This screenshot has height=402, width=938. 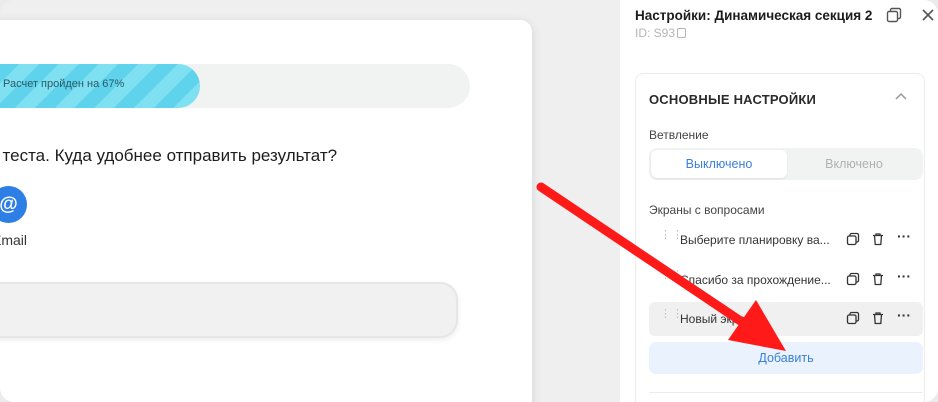 I want to click on panel-id: ID: S93, so click(x=661, y=33).